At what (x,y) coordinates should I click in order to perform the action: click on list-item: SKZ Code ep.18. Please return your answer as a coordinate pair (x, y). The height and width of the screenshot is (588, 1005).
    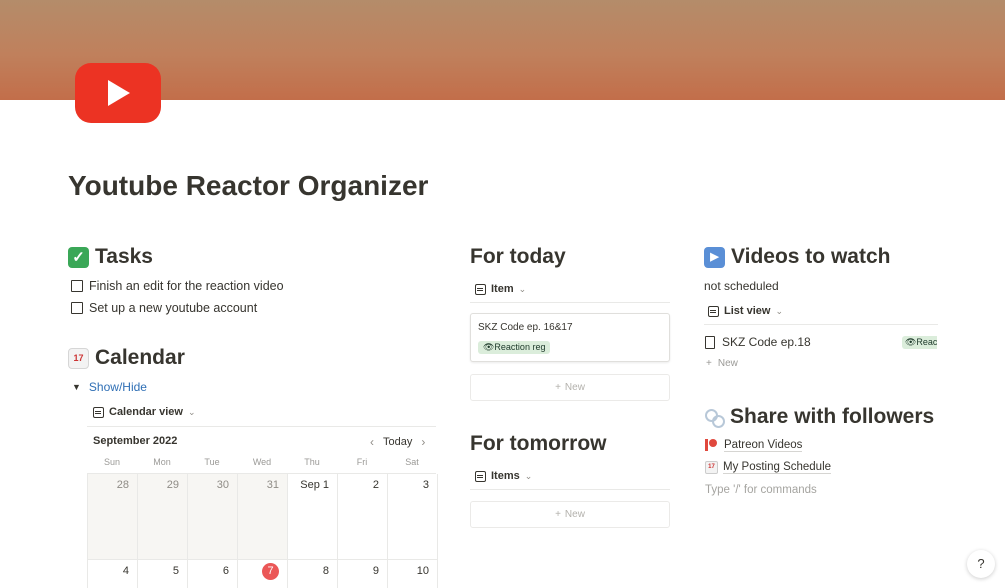
    Looking at the image, I should click on (758, 342).